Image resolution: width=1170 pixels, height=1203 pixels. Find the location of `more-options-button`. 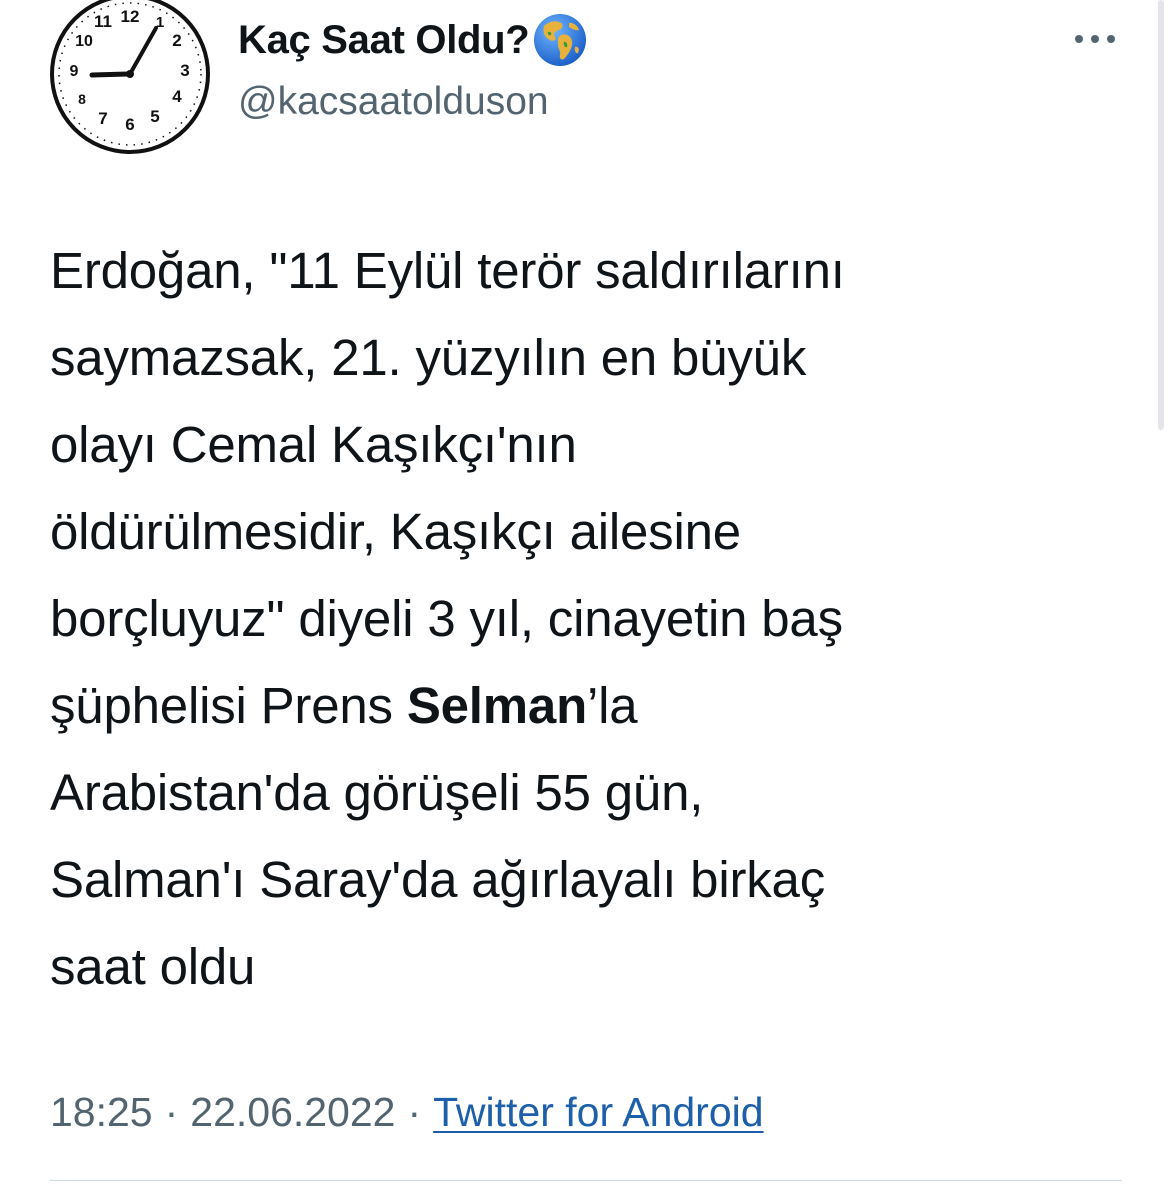

more-options-button is located at coordinates (1095, 39).